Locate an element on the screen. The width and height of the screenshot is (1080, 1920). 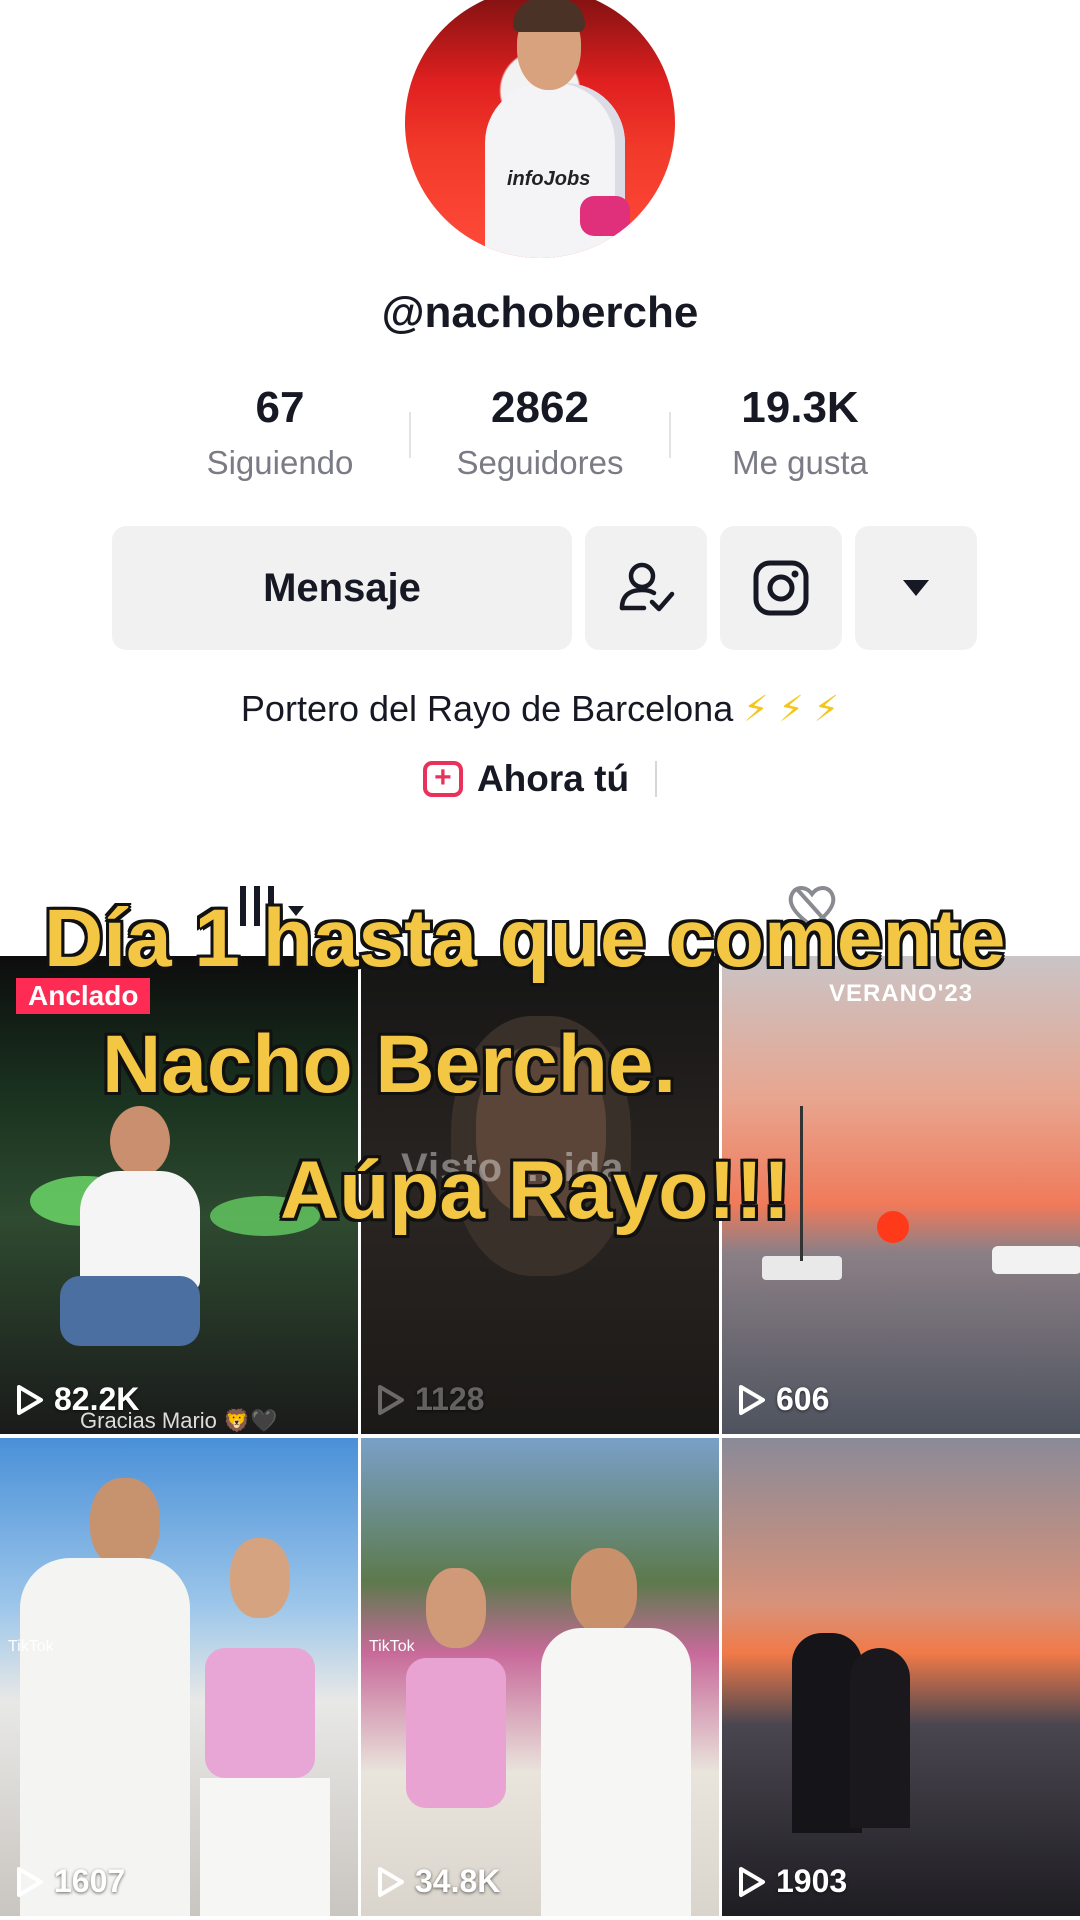
view-count: 34.8K is located at coordinates (438, 1881).